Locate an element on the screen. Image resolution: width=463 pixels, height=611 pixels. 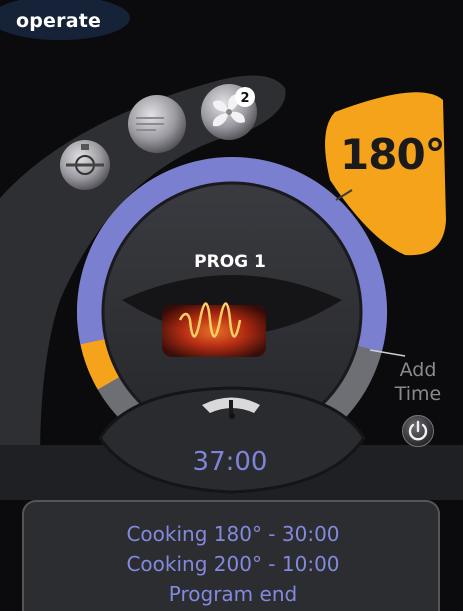
program-step: Cooking 180° - 30:00 is located at coordinates (233, 534).